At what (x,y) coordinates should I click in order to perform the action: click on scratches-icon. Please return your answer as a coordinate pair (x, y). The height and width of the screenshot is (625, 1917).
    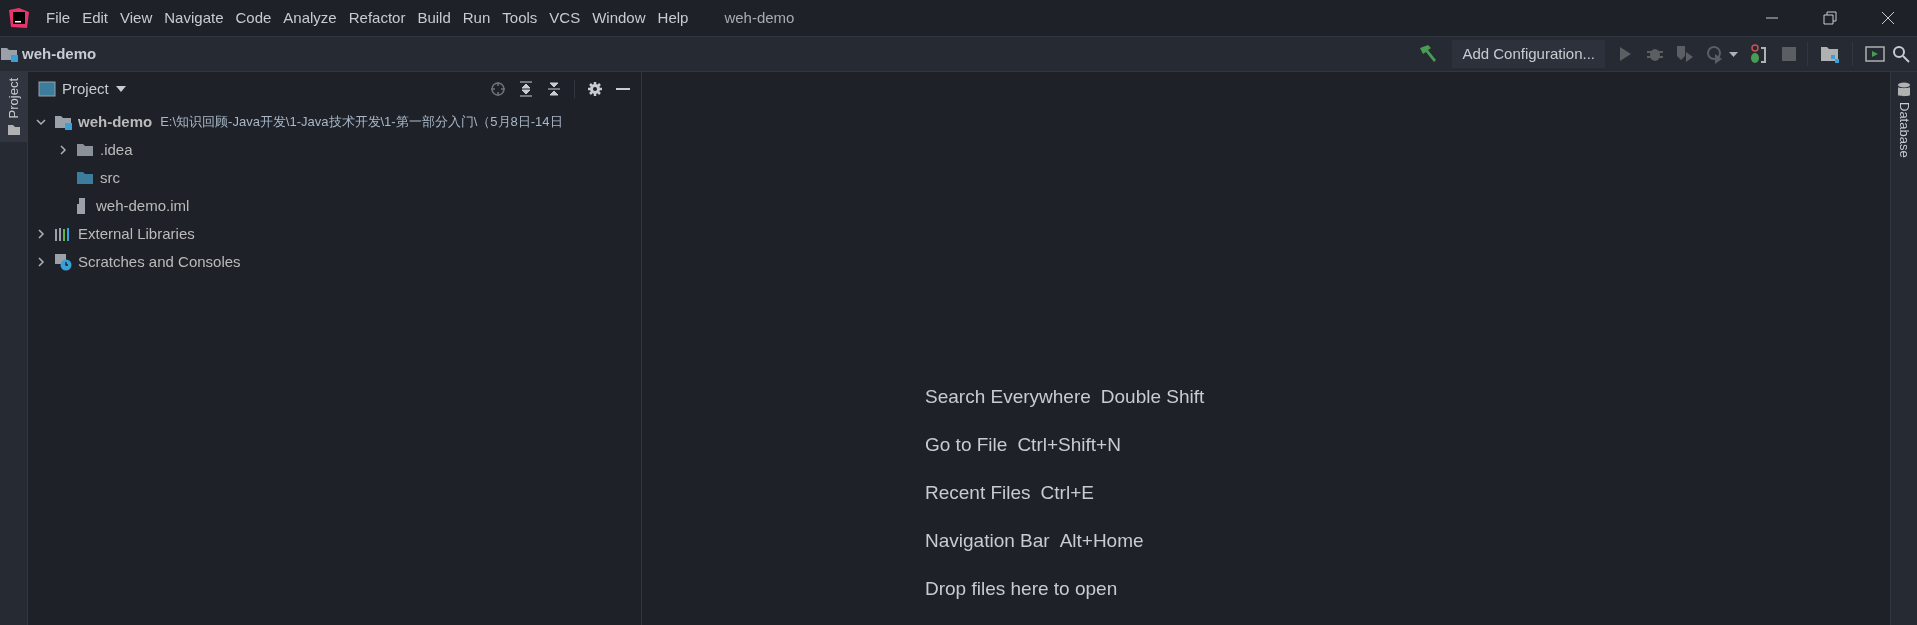
    Looking at the image, I should click on (63, 262).